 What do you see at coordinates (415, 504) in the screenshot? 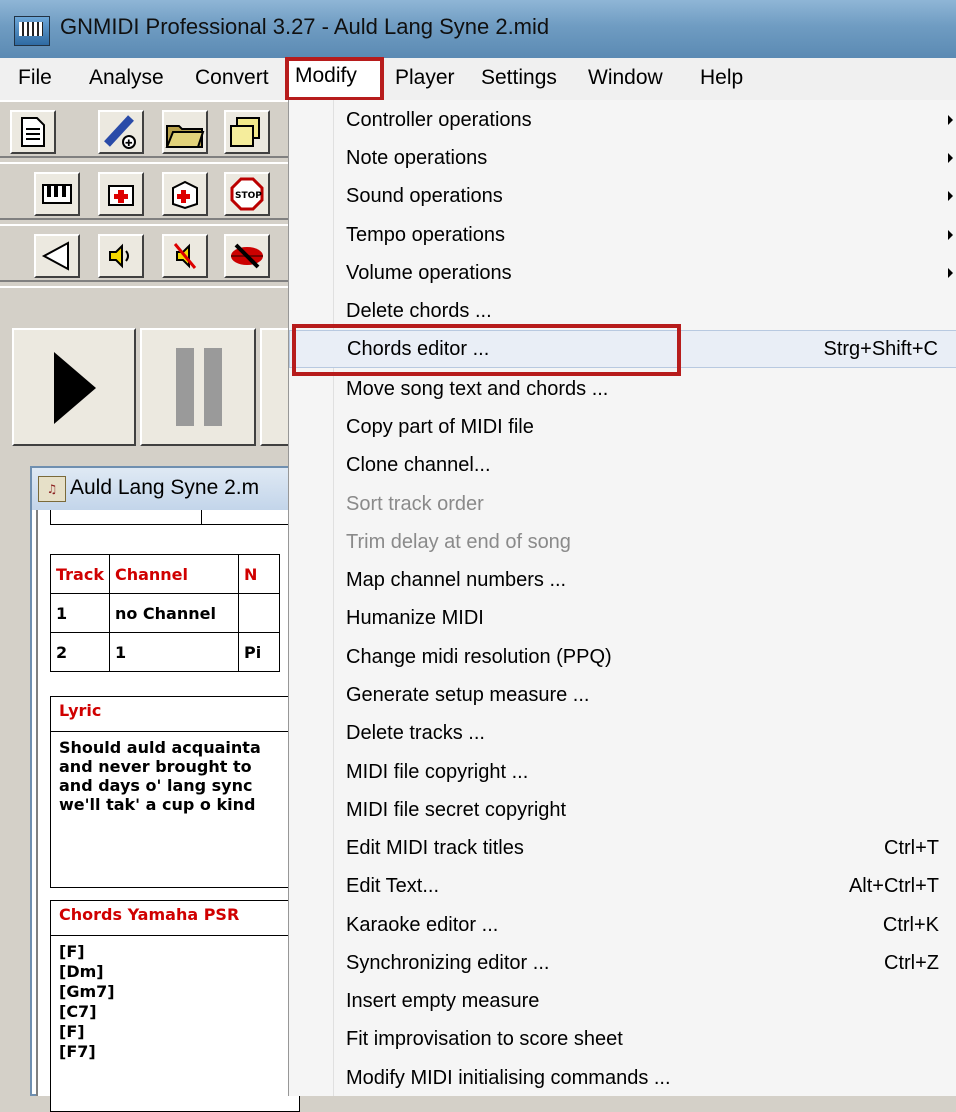
I see `menu-item-label: Sort track order` at bounding box center [415, 504].